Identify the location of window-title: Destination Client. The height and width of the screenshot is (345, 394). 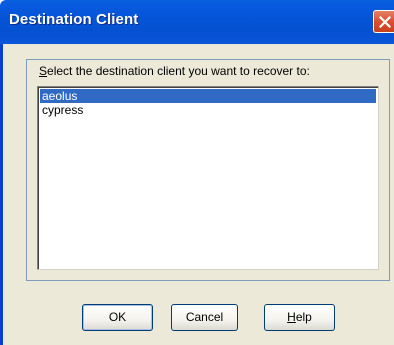
(74, 19).